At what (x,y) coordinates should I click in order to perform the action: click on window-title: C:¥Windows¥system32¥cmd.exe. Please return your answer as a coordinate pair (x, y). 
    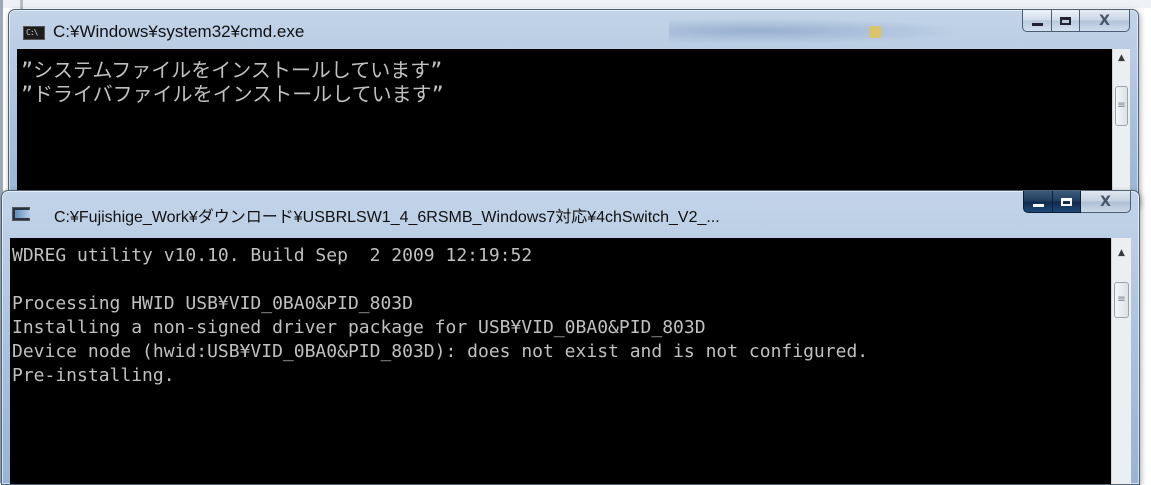
    Looking at the image, I should click on (179, 31).